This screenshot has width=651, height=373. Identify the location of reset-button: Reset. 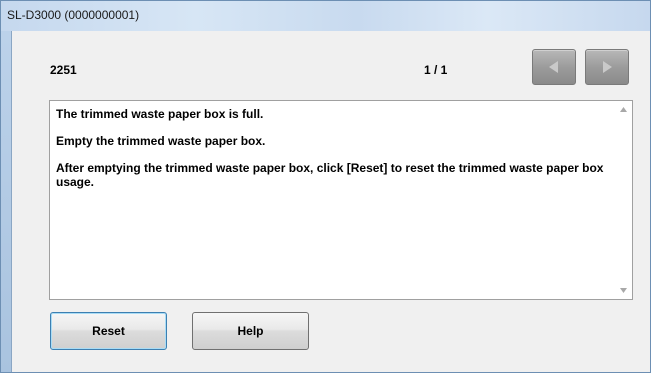
(108, 331).